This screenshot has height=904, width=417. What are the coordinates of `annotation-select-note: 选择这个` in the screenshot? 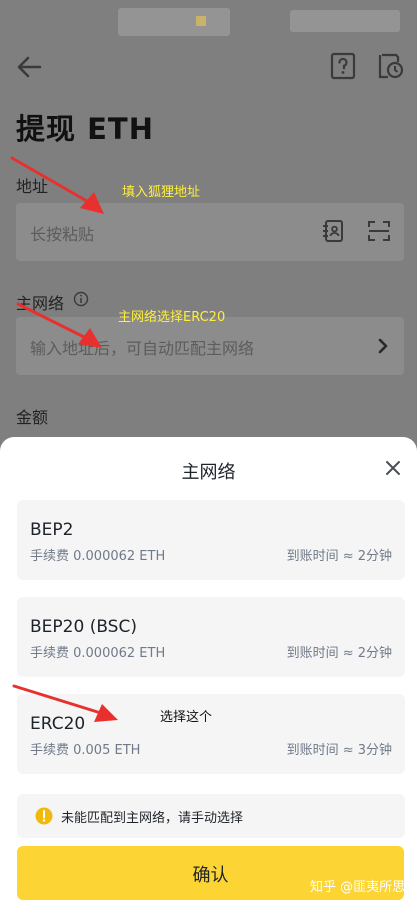 It's located at (186, 717).